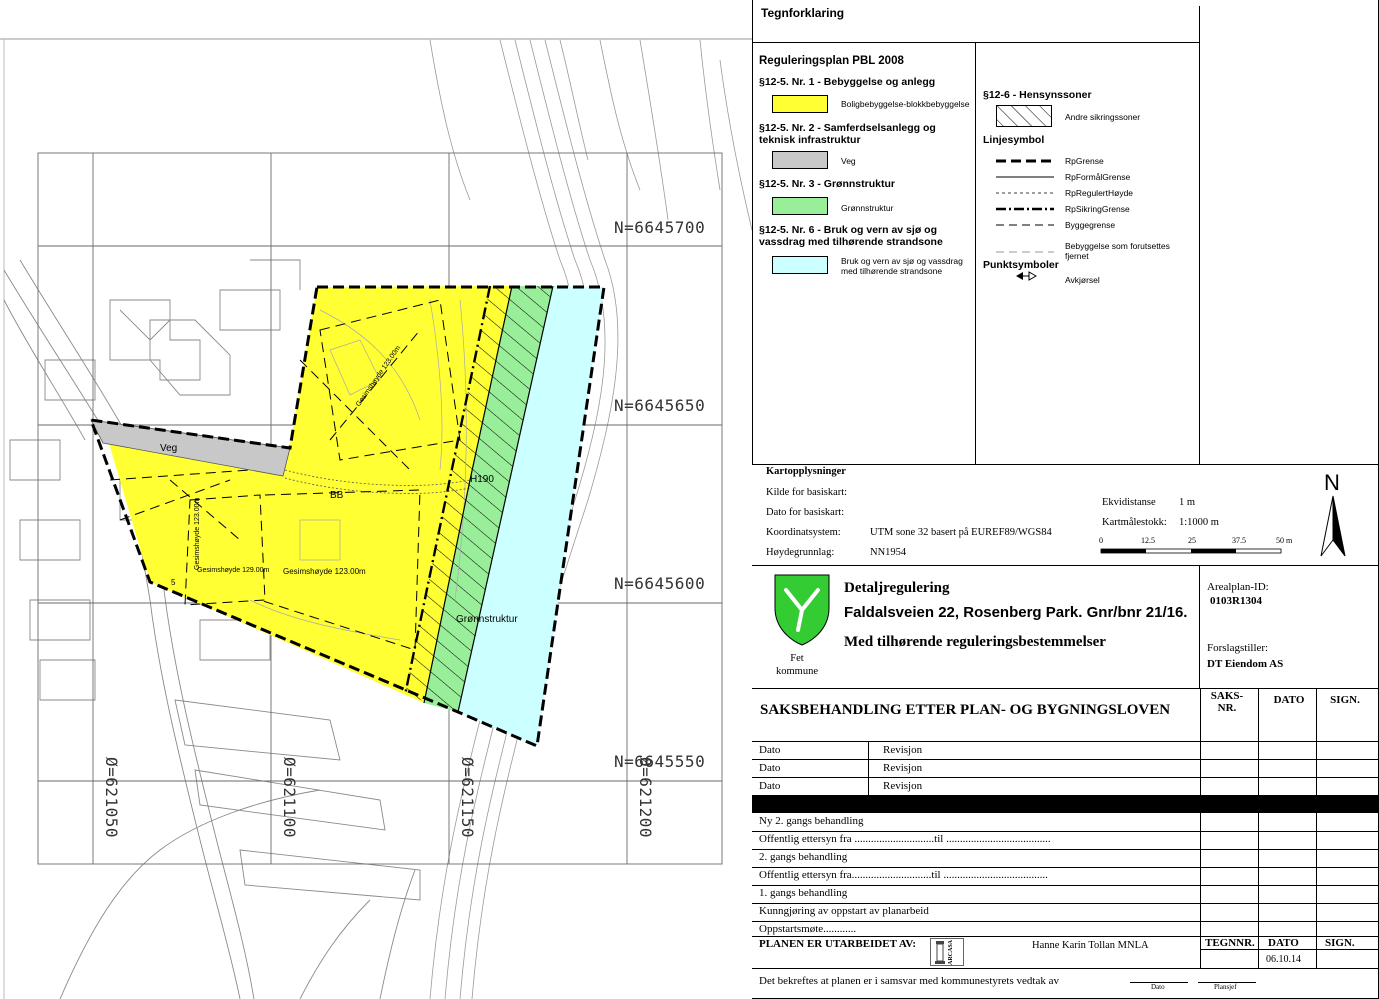 Image resolution: width=1379 pixels, height=999 pixels. I want to click on process-row: 2. gangs behandling, so click(803, 857).